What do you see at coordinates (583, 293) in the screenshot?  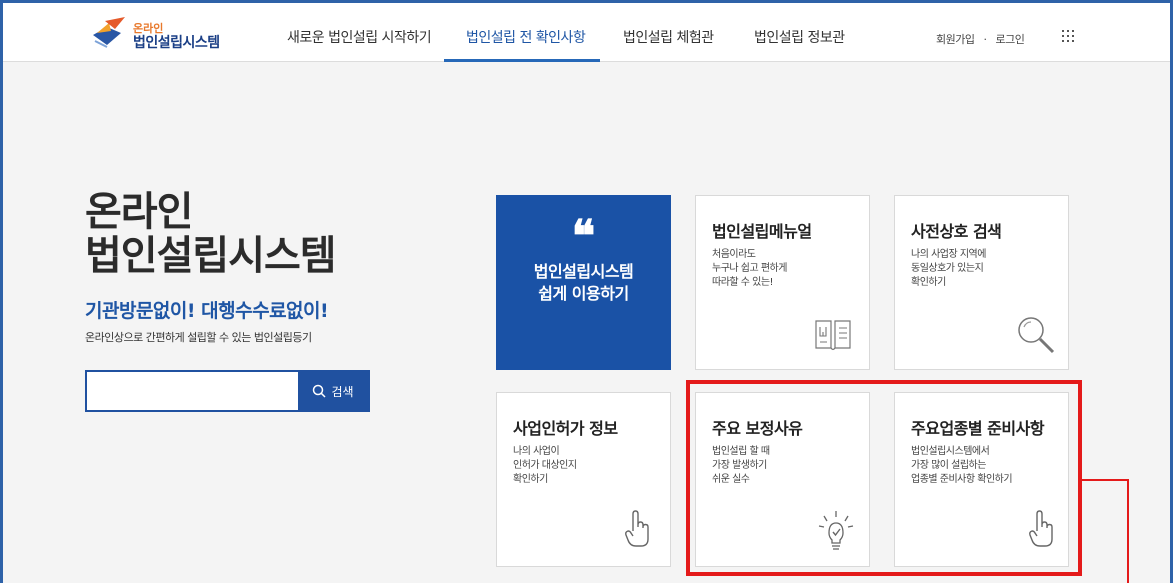 I see `featured-line2: 쉽게 이용하기` at bounding box center [583, 293].